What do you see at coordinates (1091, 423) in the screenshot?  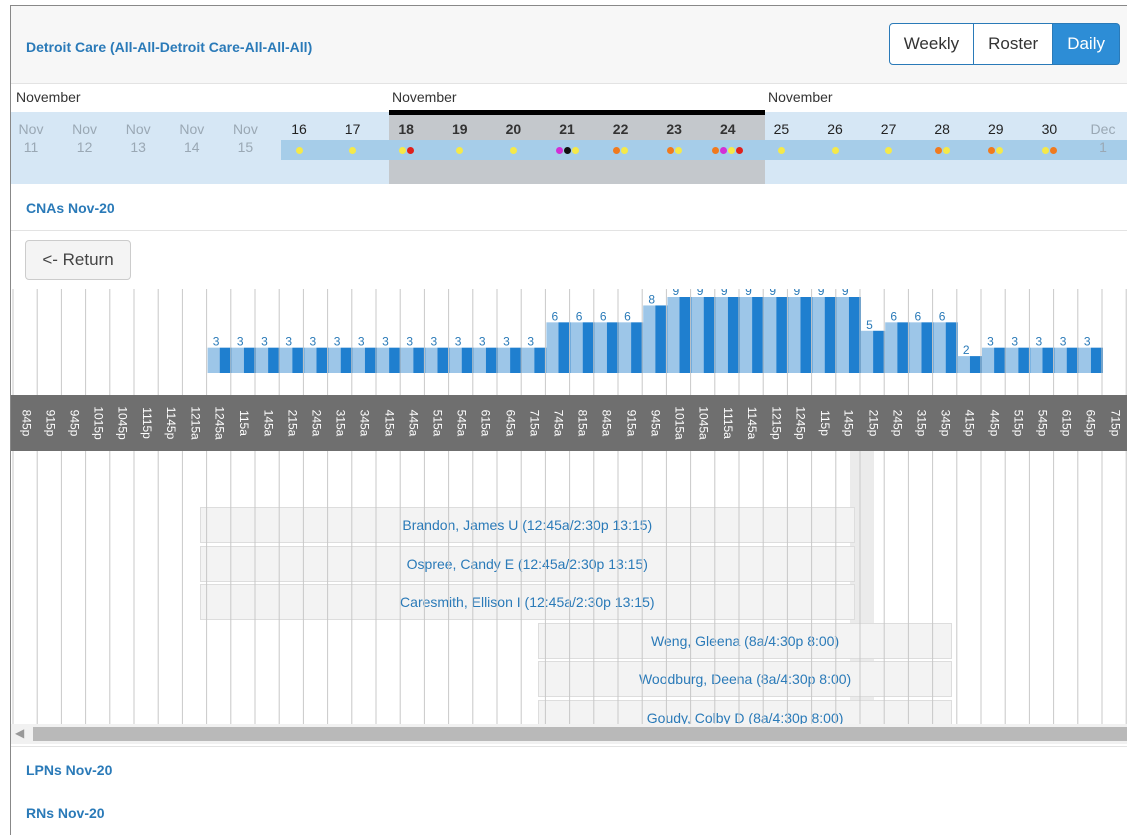 I see `time-tick: 645p` at bounding box center [1091, 423].